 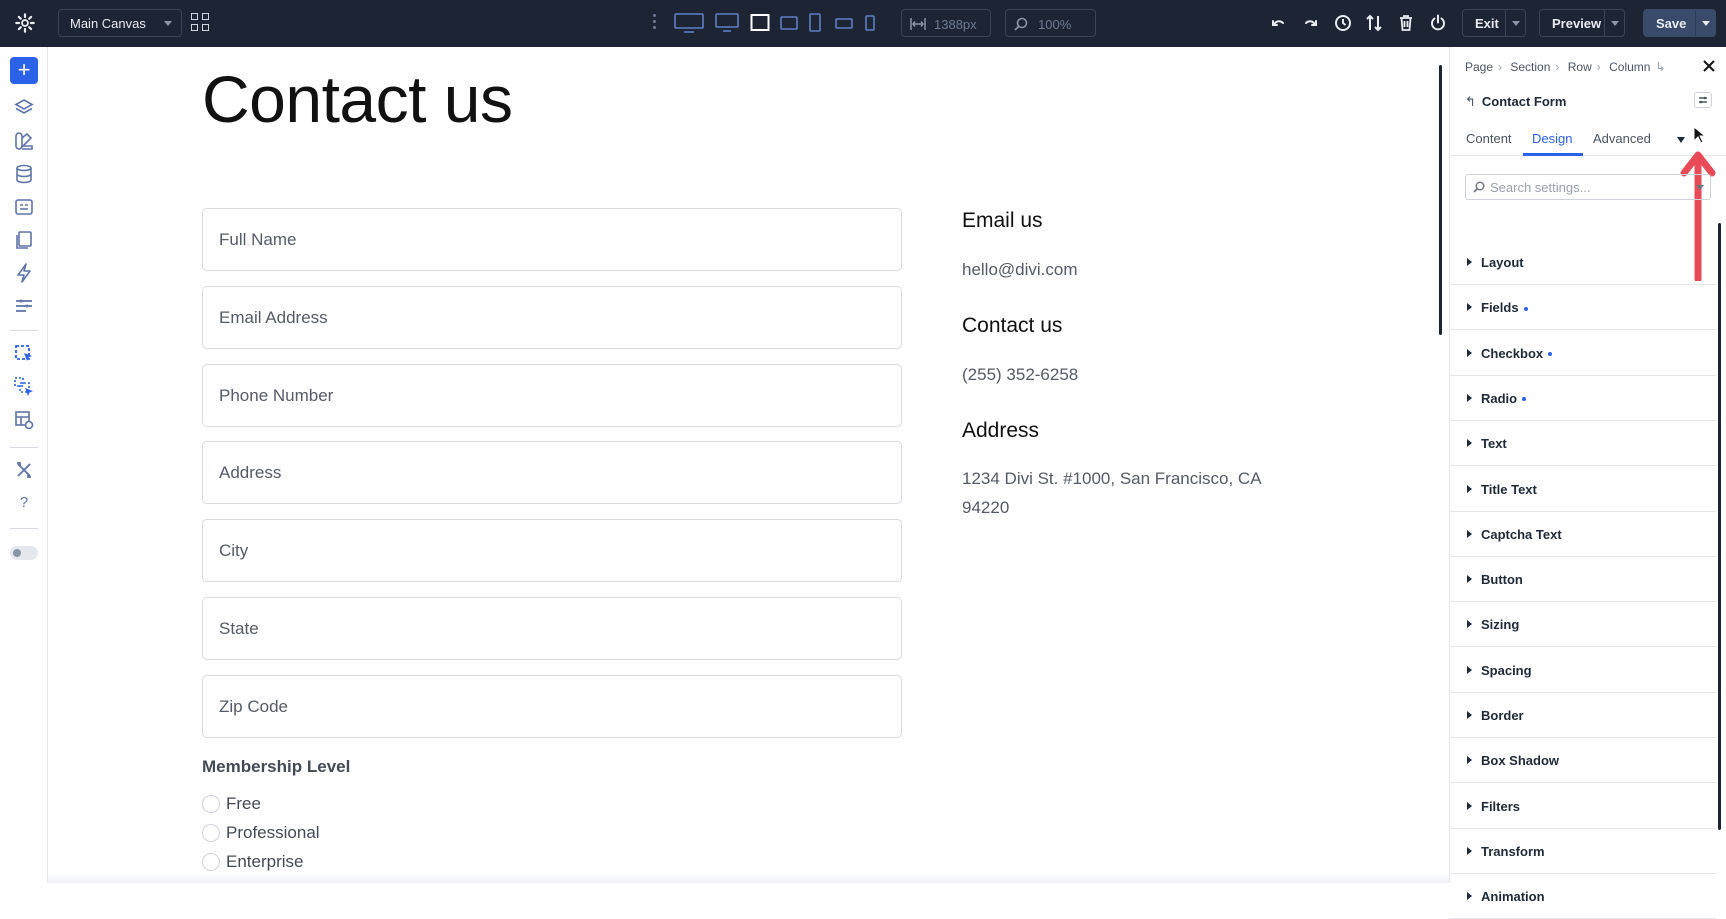 What do you see at coordinates (1406, 23) in the screenshot?
I see `trash-icon` at bounding box center [1406, 23].